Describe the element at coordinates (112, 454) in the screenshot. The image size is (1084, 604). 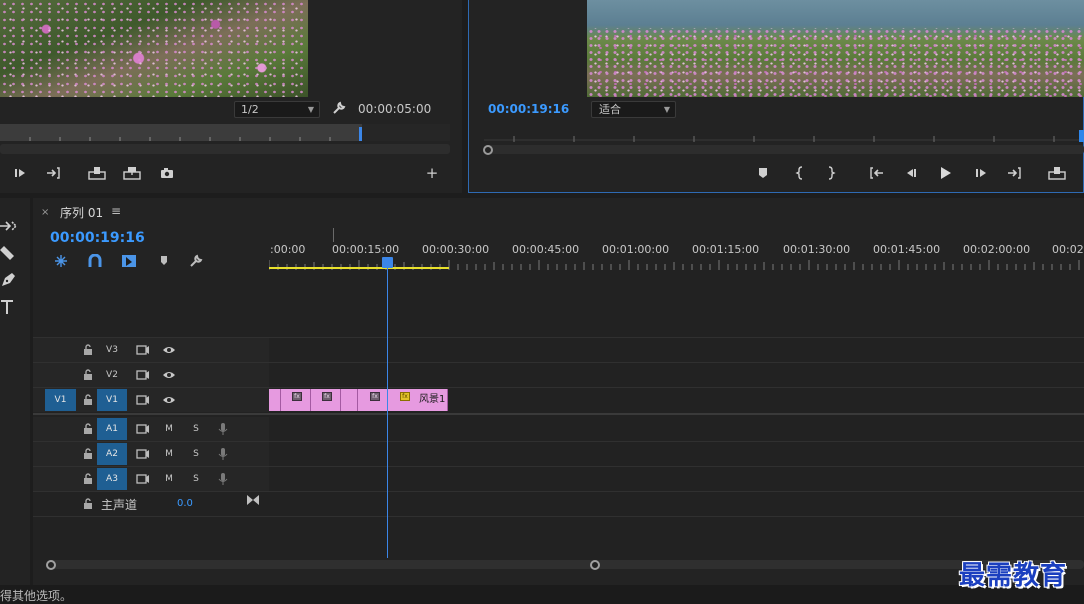
I see `track-name-a2: A2` at that location.